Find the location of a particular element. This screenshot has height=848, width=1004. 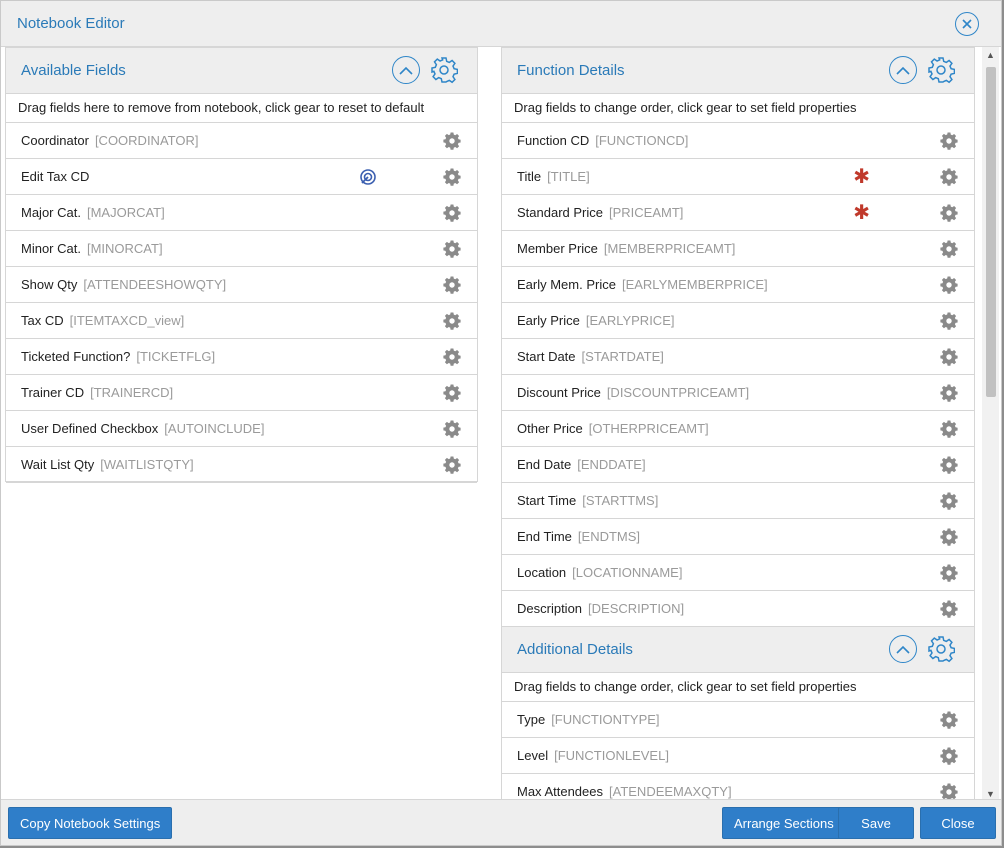

field-code: [WAITLISTQTY] is located at coordinates (147, 464).